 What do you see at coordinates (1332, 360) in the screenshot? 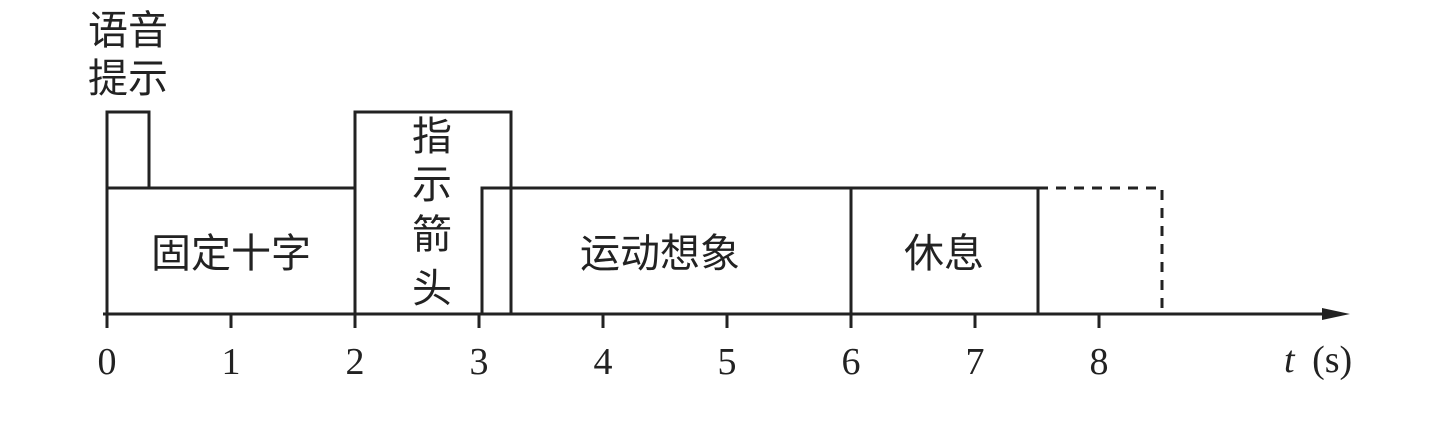
I see `axis-title-unit: (s)` at bounding box center [1332, 360].